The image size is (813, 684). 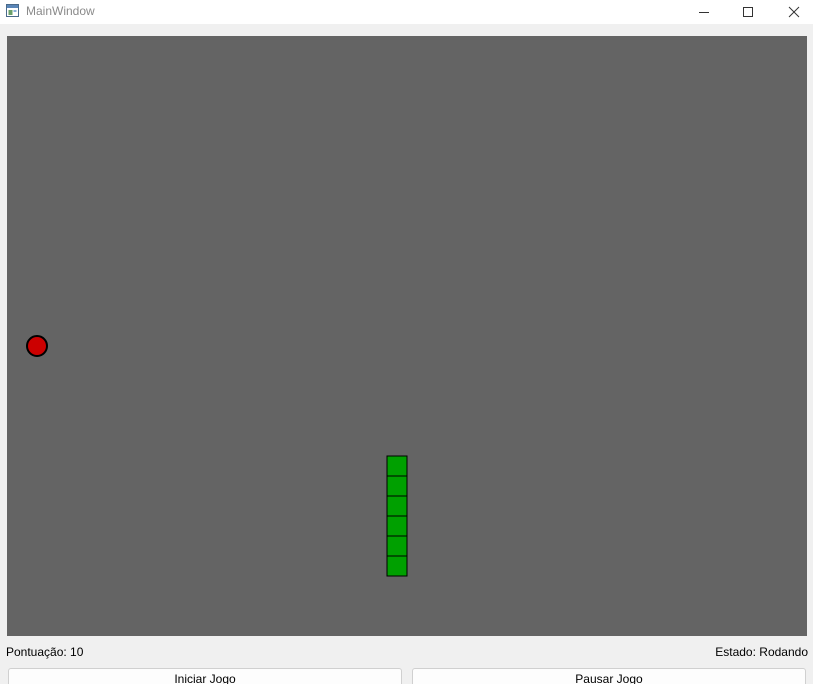 What do you see at coordinates (609, 676) in the screenshot?
I see `pause-game-button: Pausar Jogo` at bounding box center [609, 676].